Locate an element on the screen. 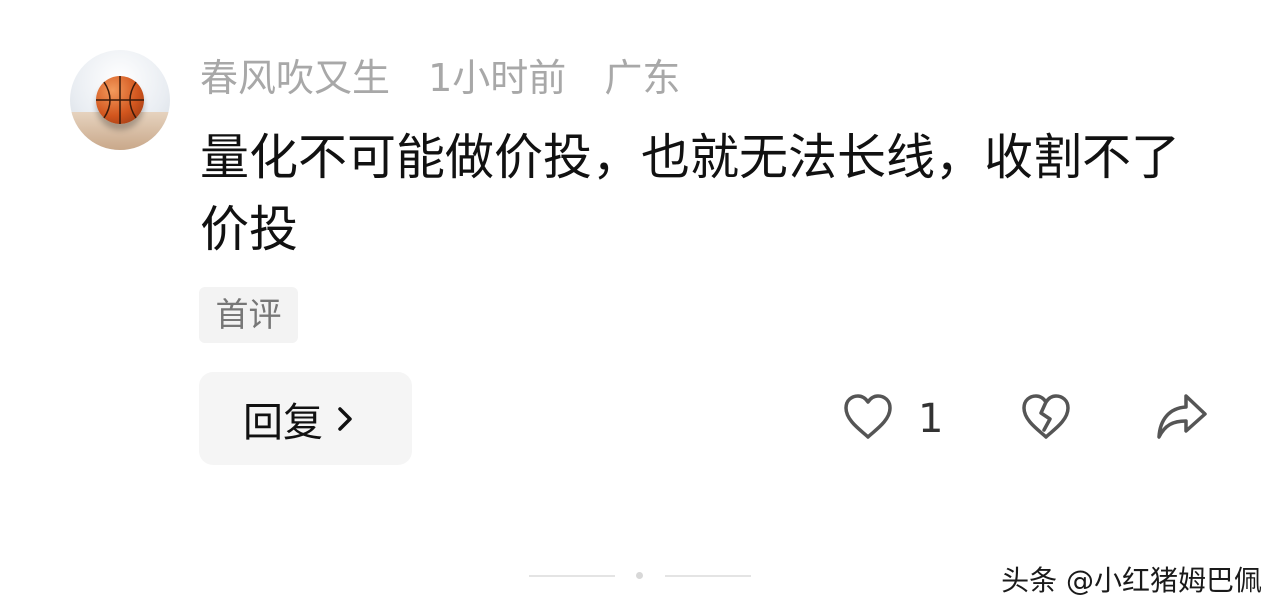 Image resolution: width=1280 pixels, height=613 pixels. heart-icon is located at coordinates (868, 419).